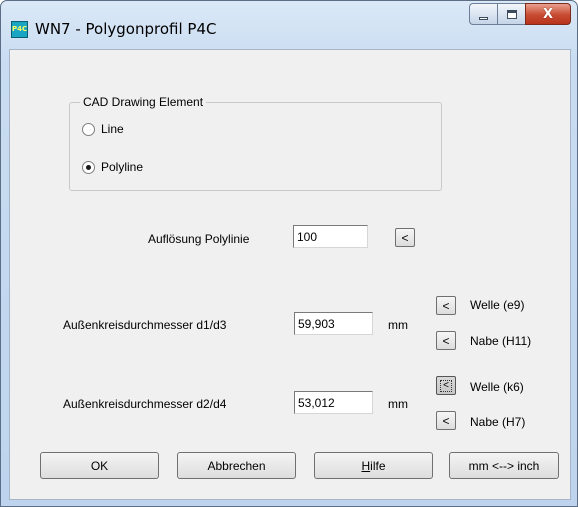  Describe the element at coordinates (19, 29) in the screenshot. I see `app-icon: P4C` at that location.